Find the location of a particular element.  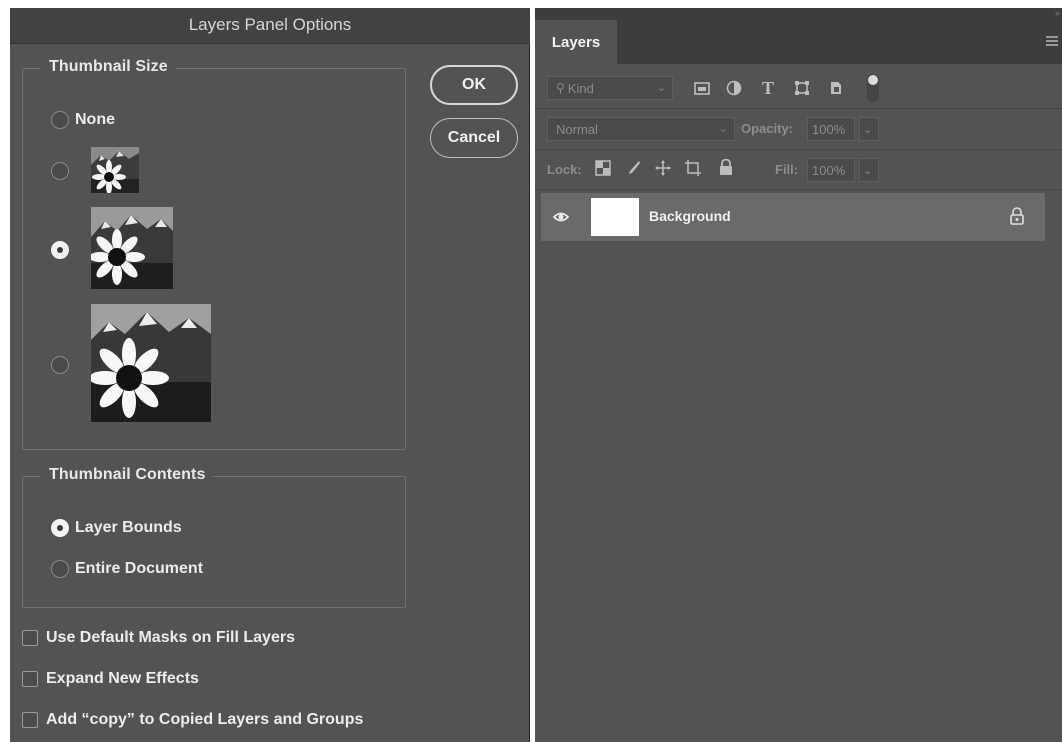

layer-row-background: Background is located at coordinates (793, 217).